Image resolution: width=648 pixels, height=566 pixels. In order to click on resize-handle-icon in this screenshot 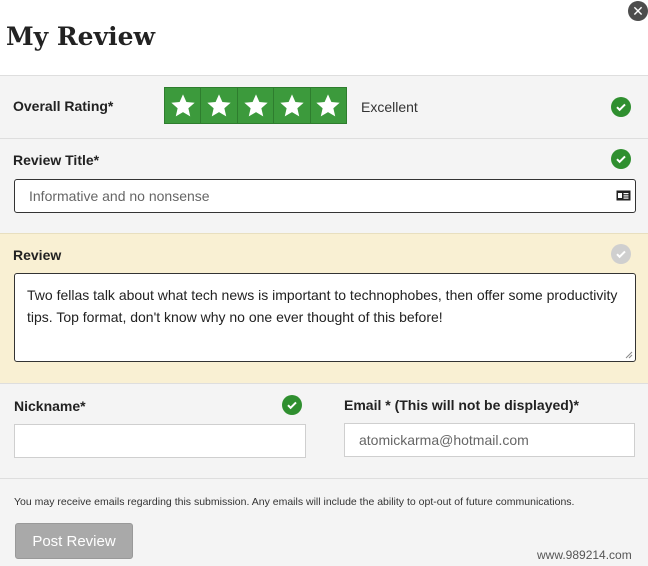, I will do `click(629, 355)`.